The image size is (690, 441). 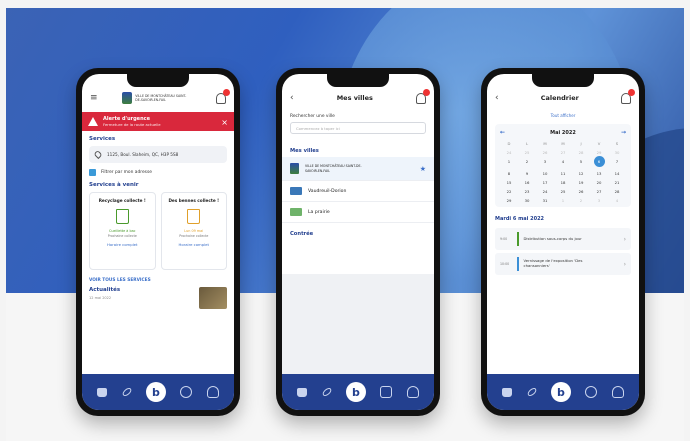 What do you see at coordinates (527, 182) in the screenshot?
I see `calendar-day: 16` at bounding box center [527, 182].